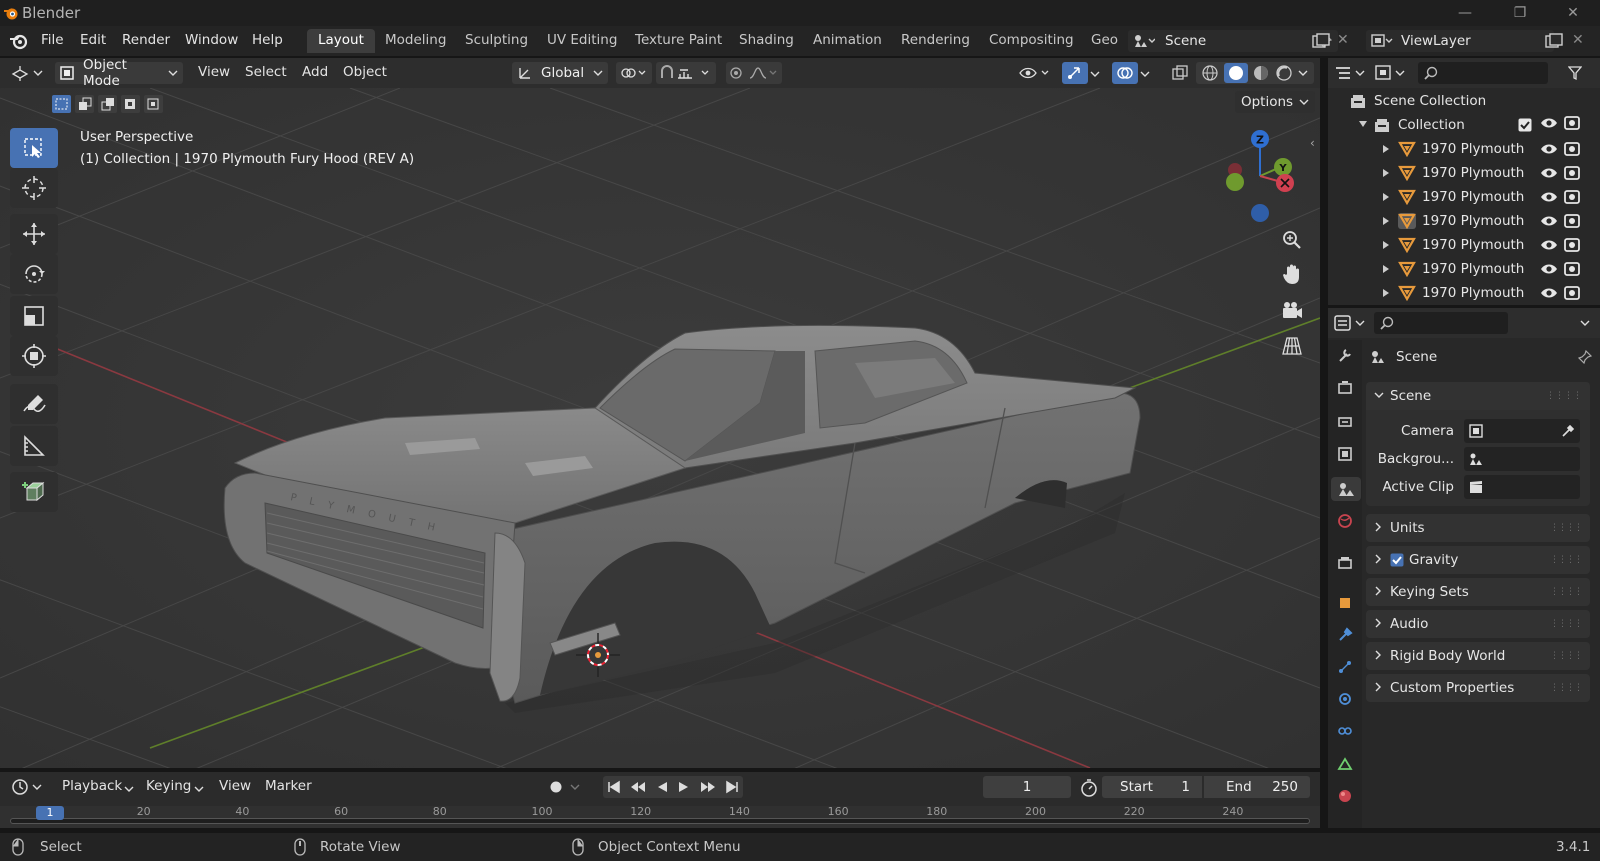 The width and height of the screenshot is (1600, 861). Describe the element at coordinates (341, 41) in the screenshot. I see `tab-layout: Layout` at that location.